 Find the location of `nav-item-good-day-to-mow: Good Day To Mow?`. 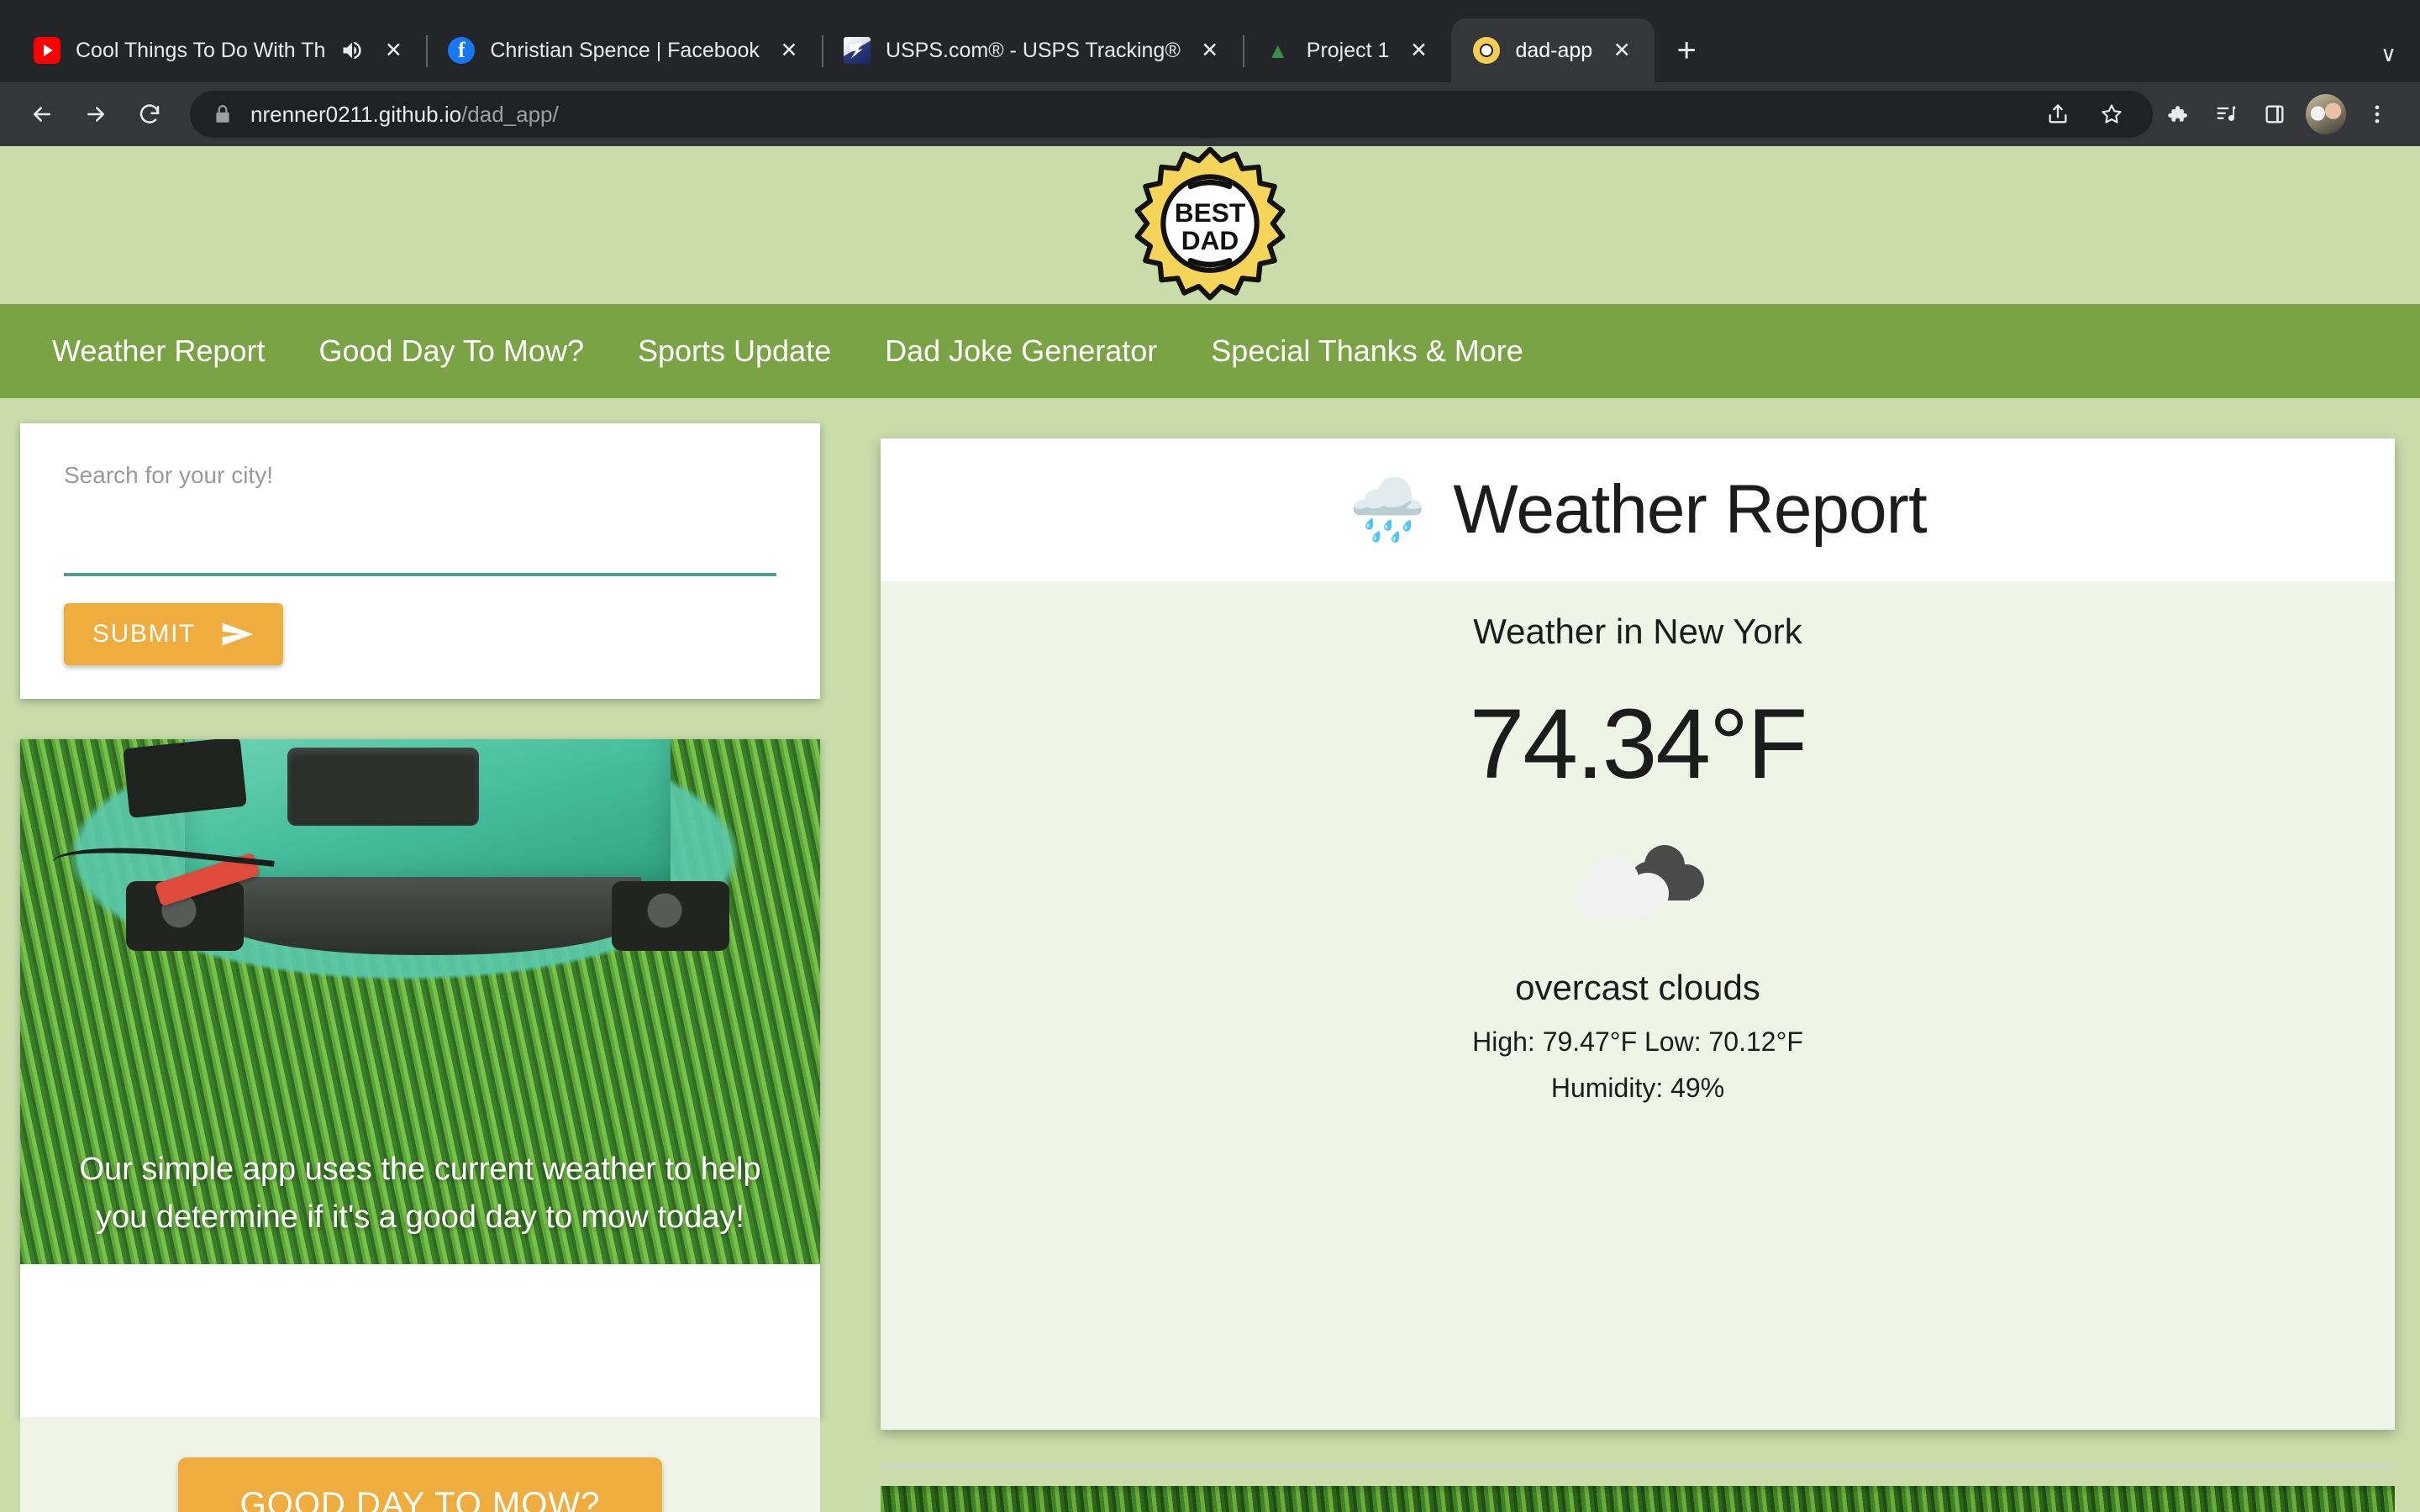

nav-item-good-day-to-mow: Good Day To Mow? is located at coordinates (451, 351).